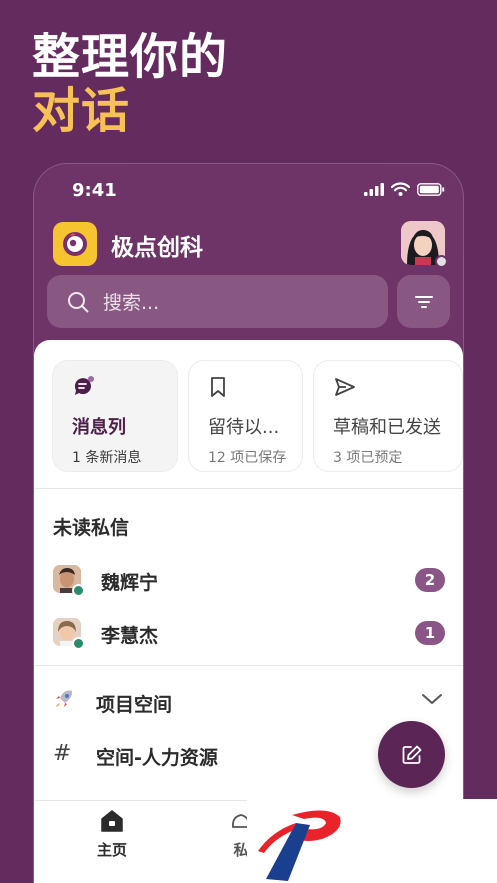  I want to click on wifi-icon, so click(400, 189).